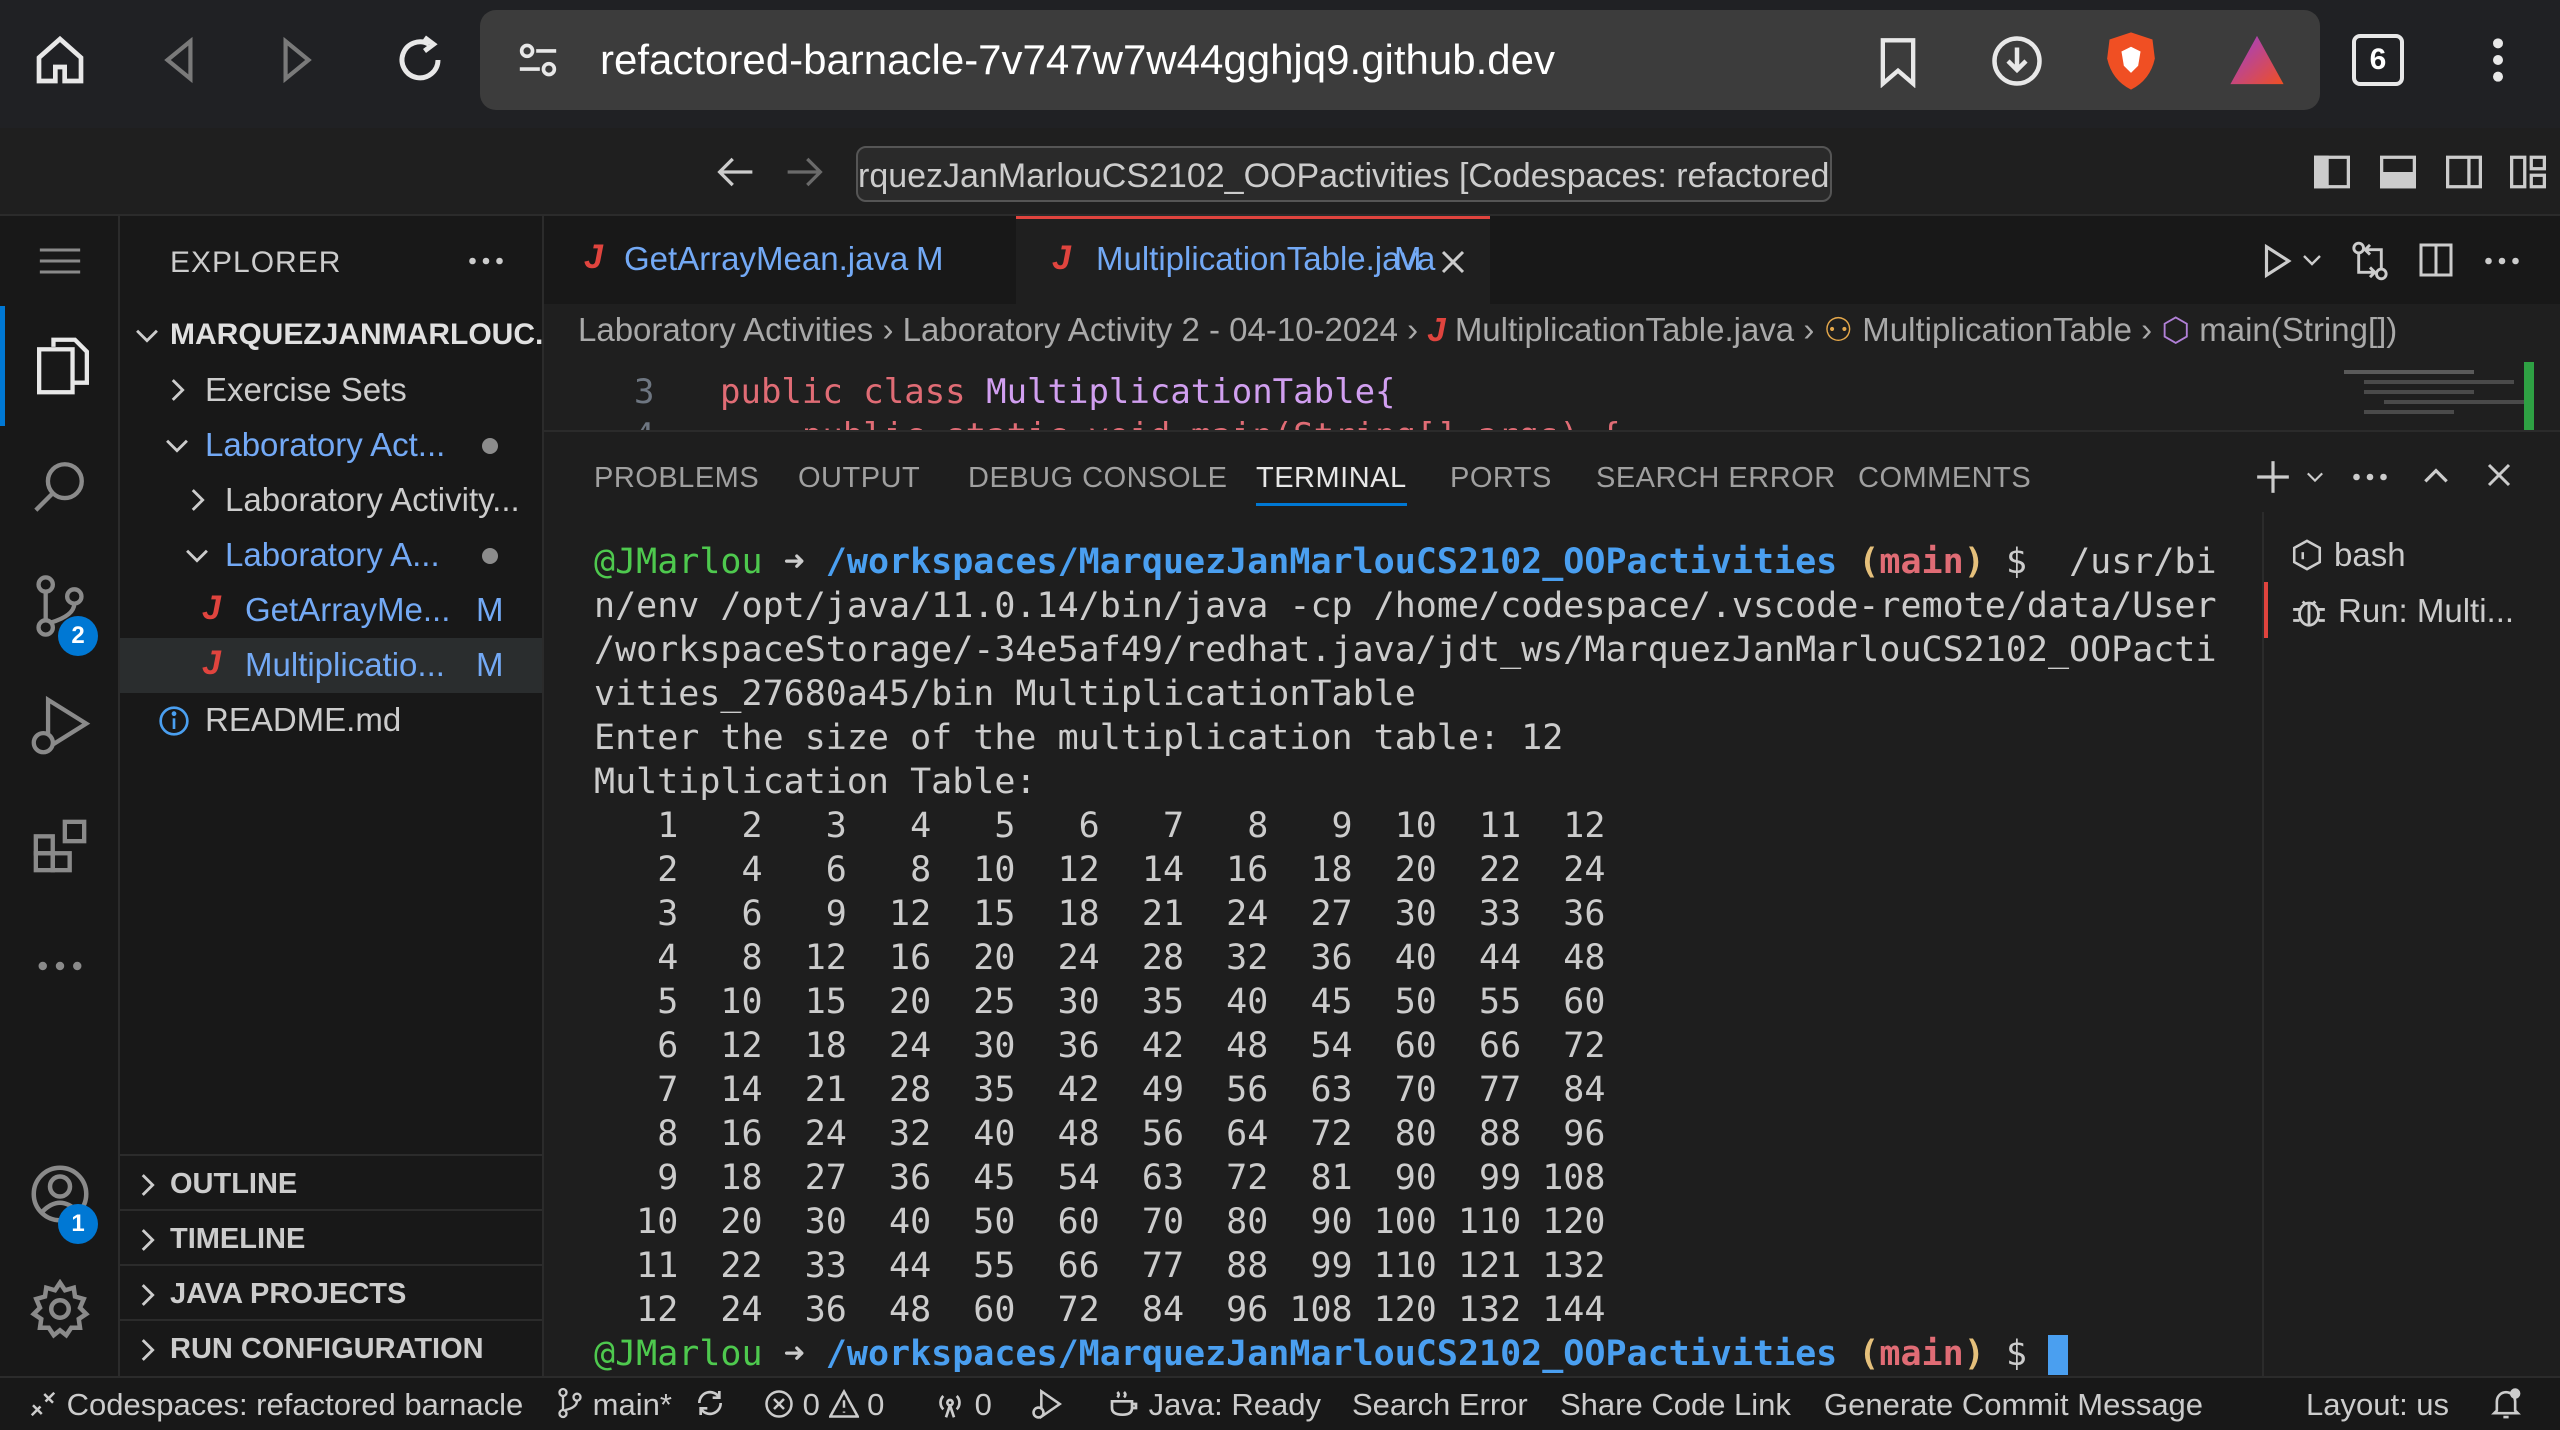 Image resolution: width=2560 pixels, height=1430 pixels. What do you see at coordinates (963, 1405) in the screenshot?
I see `ports-indicator: 0` at bounding box center [963, 1405].